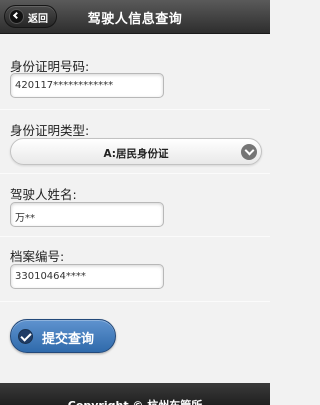 This screenshot has height=405, width=320. What do you see at coordinates (68, 339) in the screenshot?
I see `submit-button-label: 提交查询` at bounding box center [68, 339].